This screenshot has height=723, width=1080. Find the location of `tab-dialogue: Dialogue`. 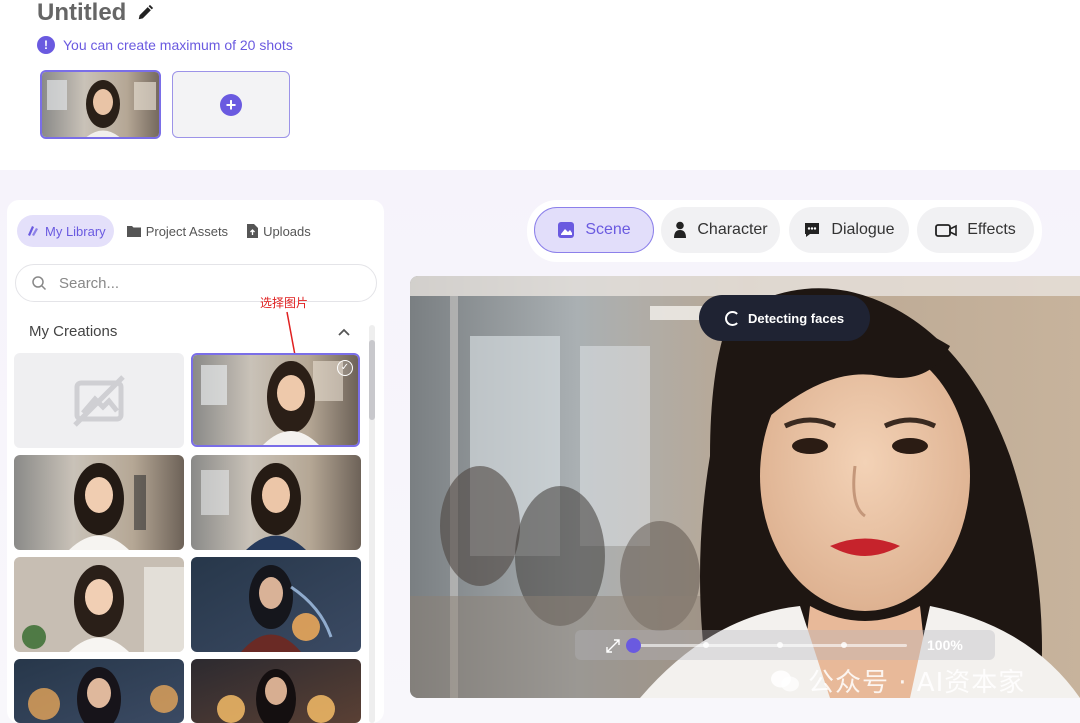

tab-dialogue: Dialogue is located at coordinates (849, 230).